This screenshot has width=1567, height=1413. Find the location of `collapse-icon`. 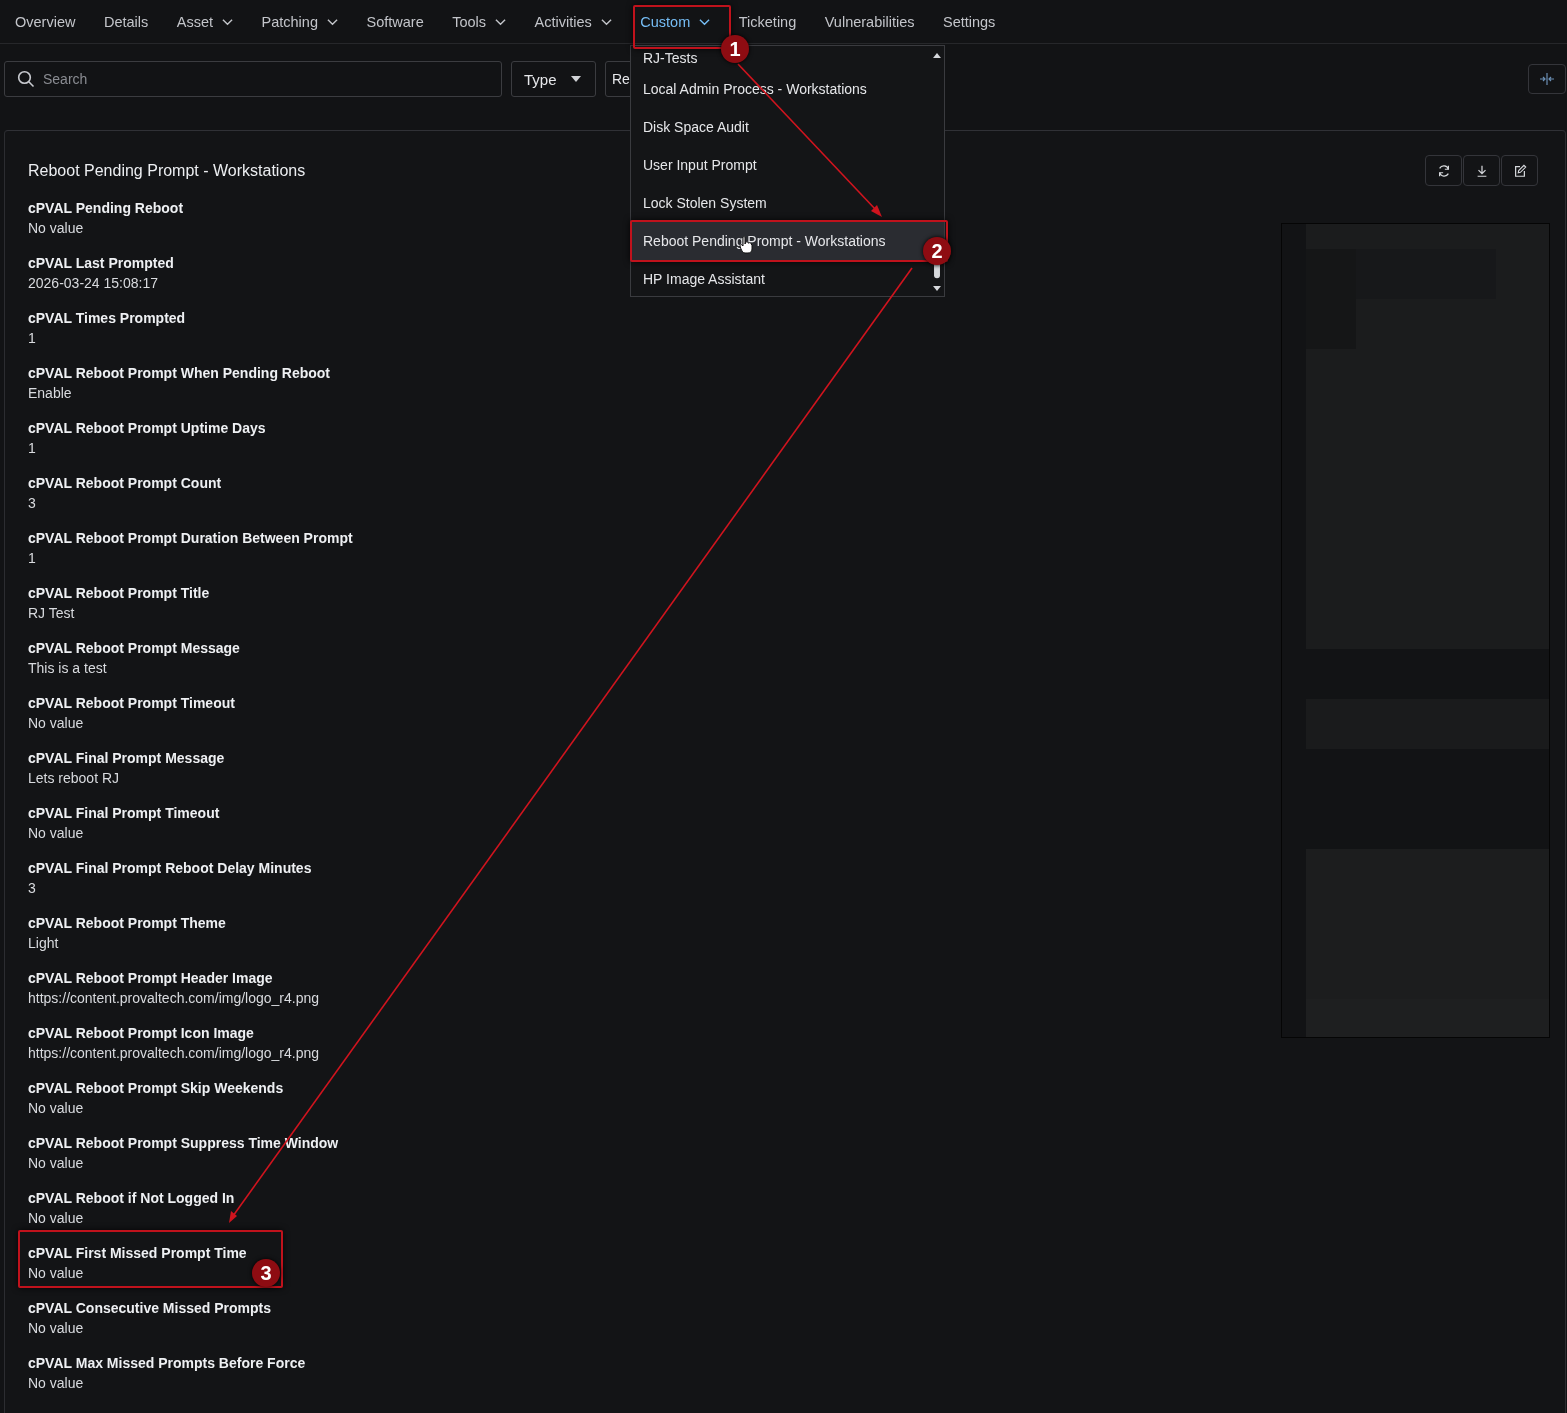

collapse-icon is located at coordinates (1547, 79).